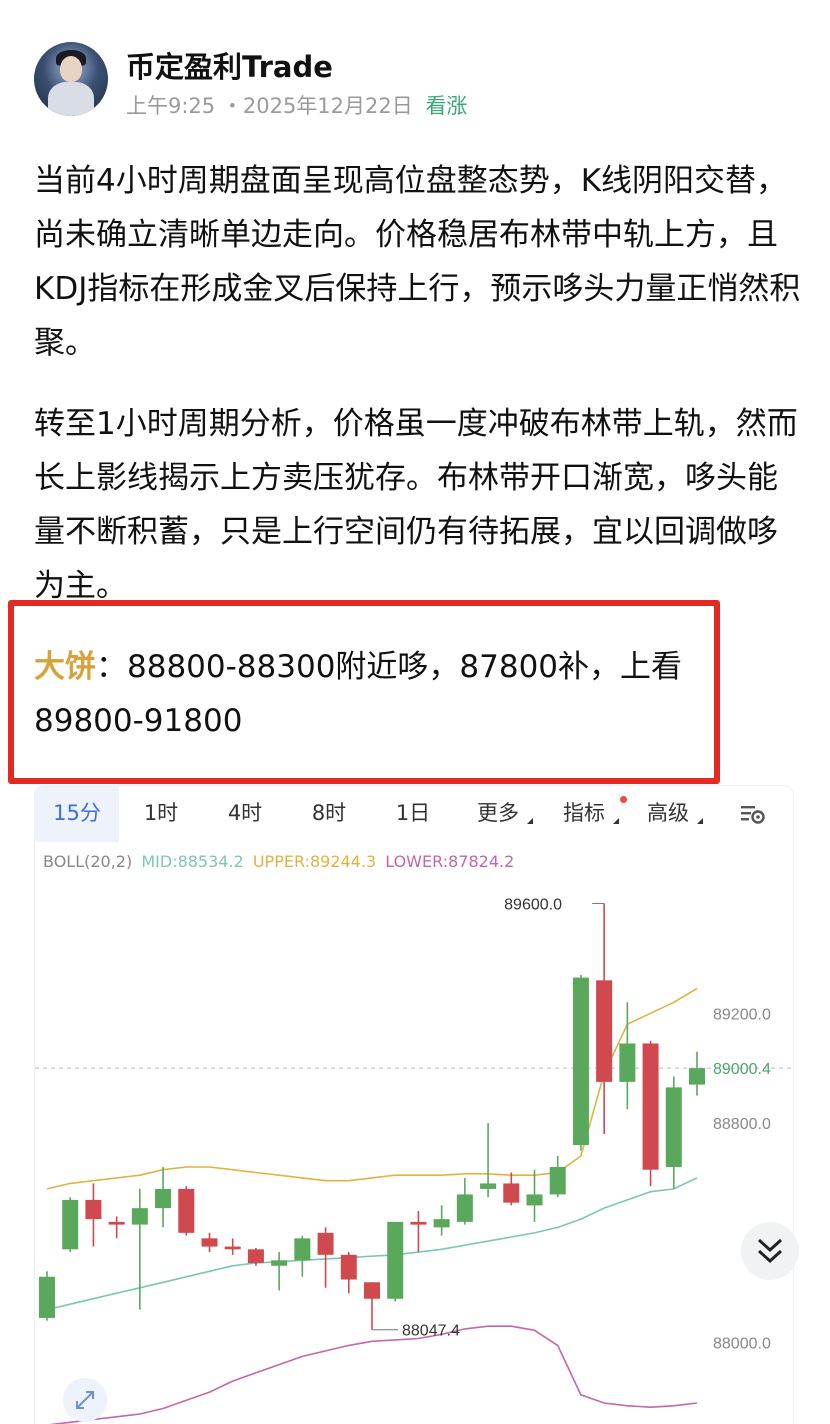 The height and width of the screenshot is (1424, 830). I want to click on post-time: 上午9:25, so click(171, 106).